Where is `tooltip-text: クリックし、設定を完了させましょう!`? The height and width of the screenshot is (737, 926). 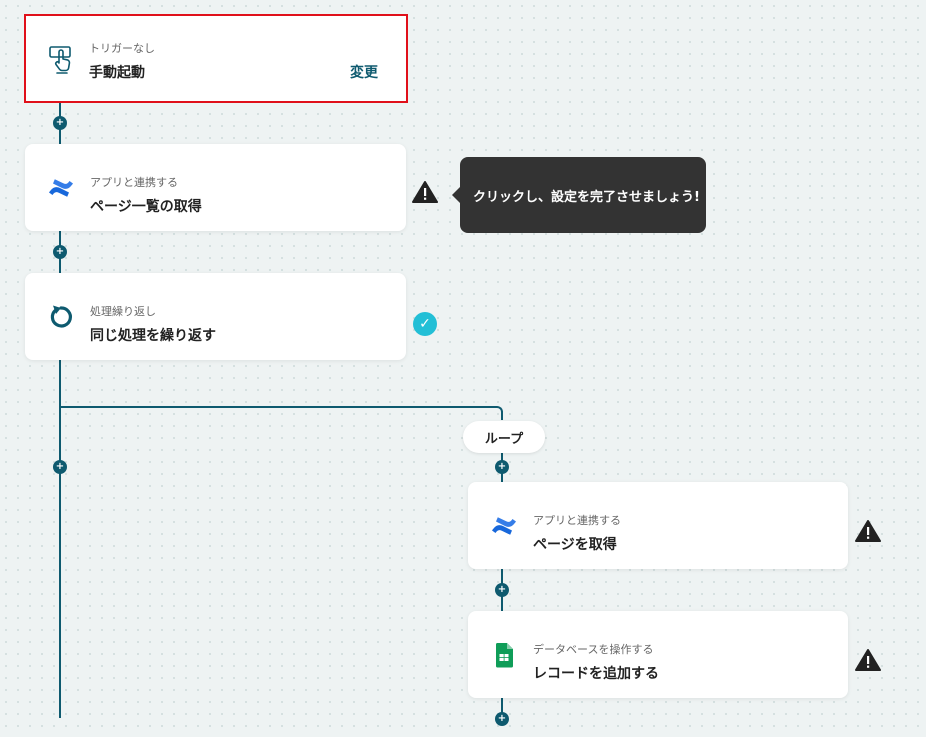
tooltip-text: クリックし、設定を完了させましょう! is located at coordinates (586, 197).